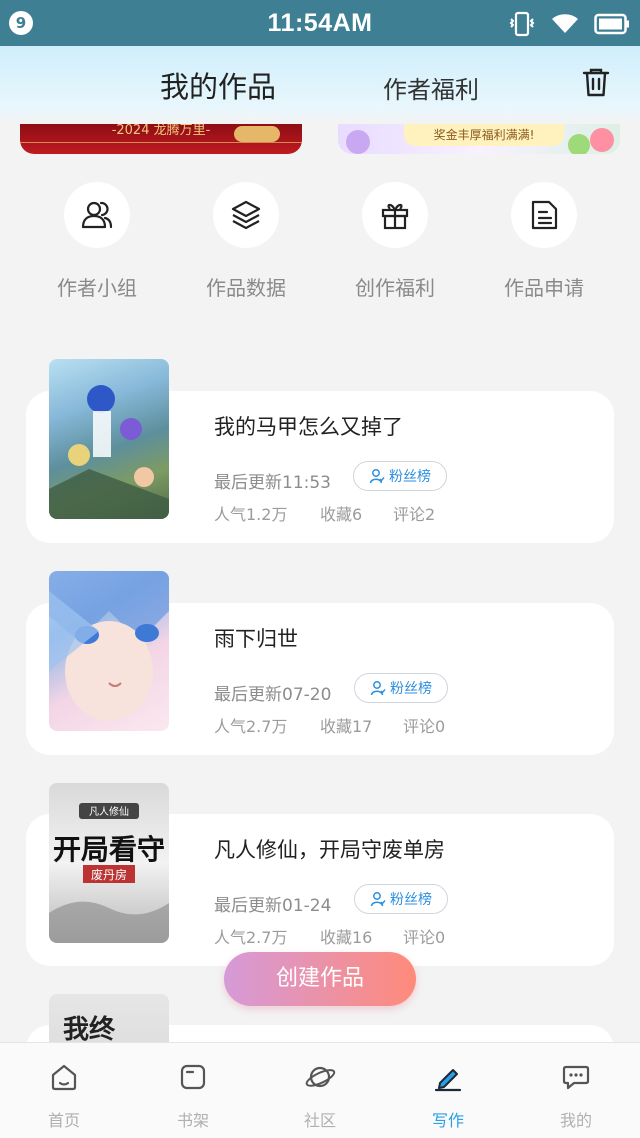 This screenshot has height=1138, width=640. Describe the element at coordinates (611, 24) in the screenshot. I see `battery-icon` at that location.